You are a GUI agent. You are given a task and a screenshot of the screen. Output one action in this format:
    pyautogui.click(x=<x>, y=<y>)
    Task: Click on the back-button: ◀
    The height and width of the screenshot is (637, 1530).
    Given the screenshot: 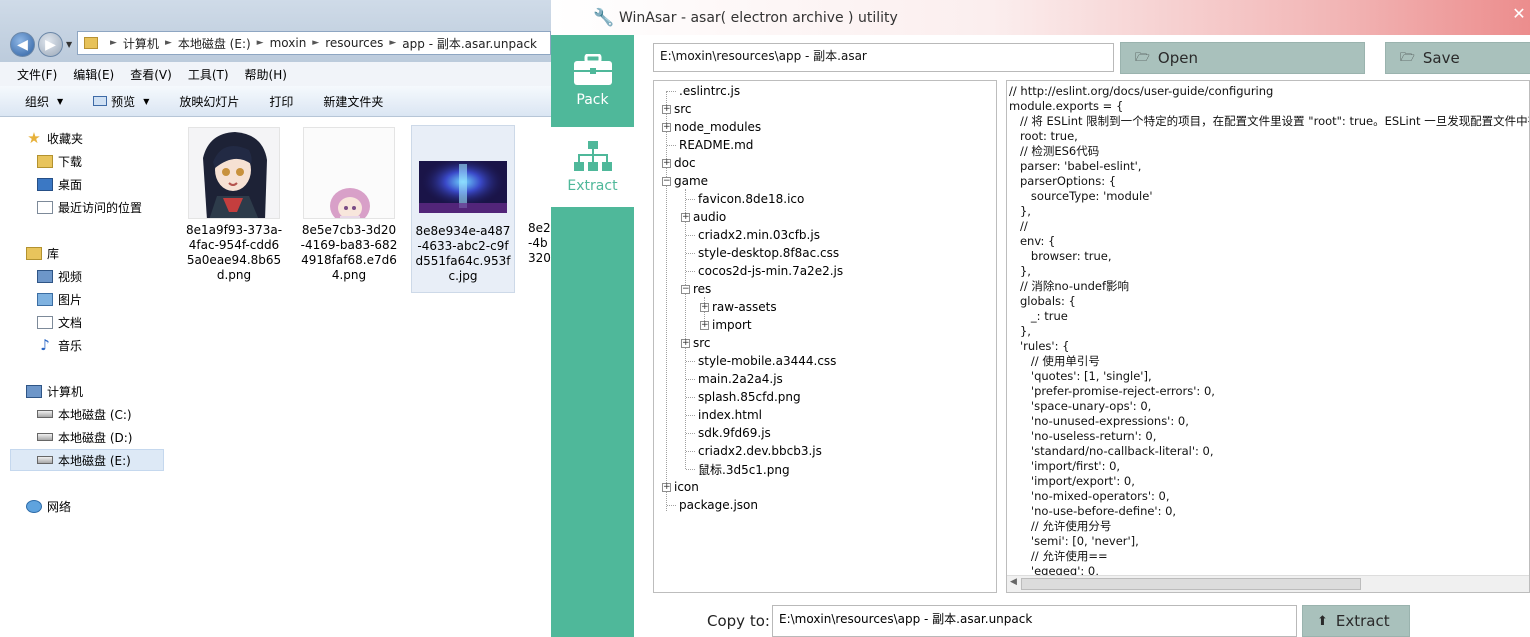 What is the action you would take?
    pyautogui.click(x=22, y=44)
    